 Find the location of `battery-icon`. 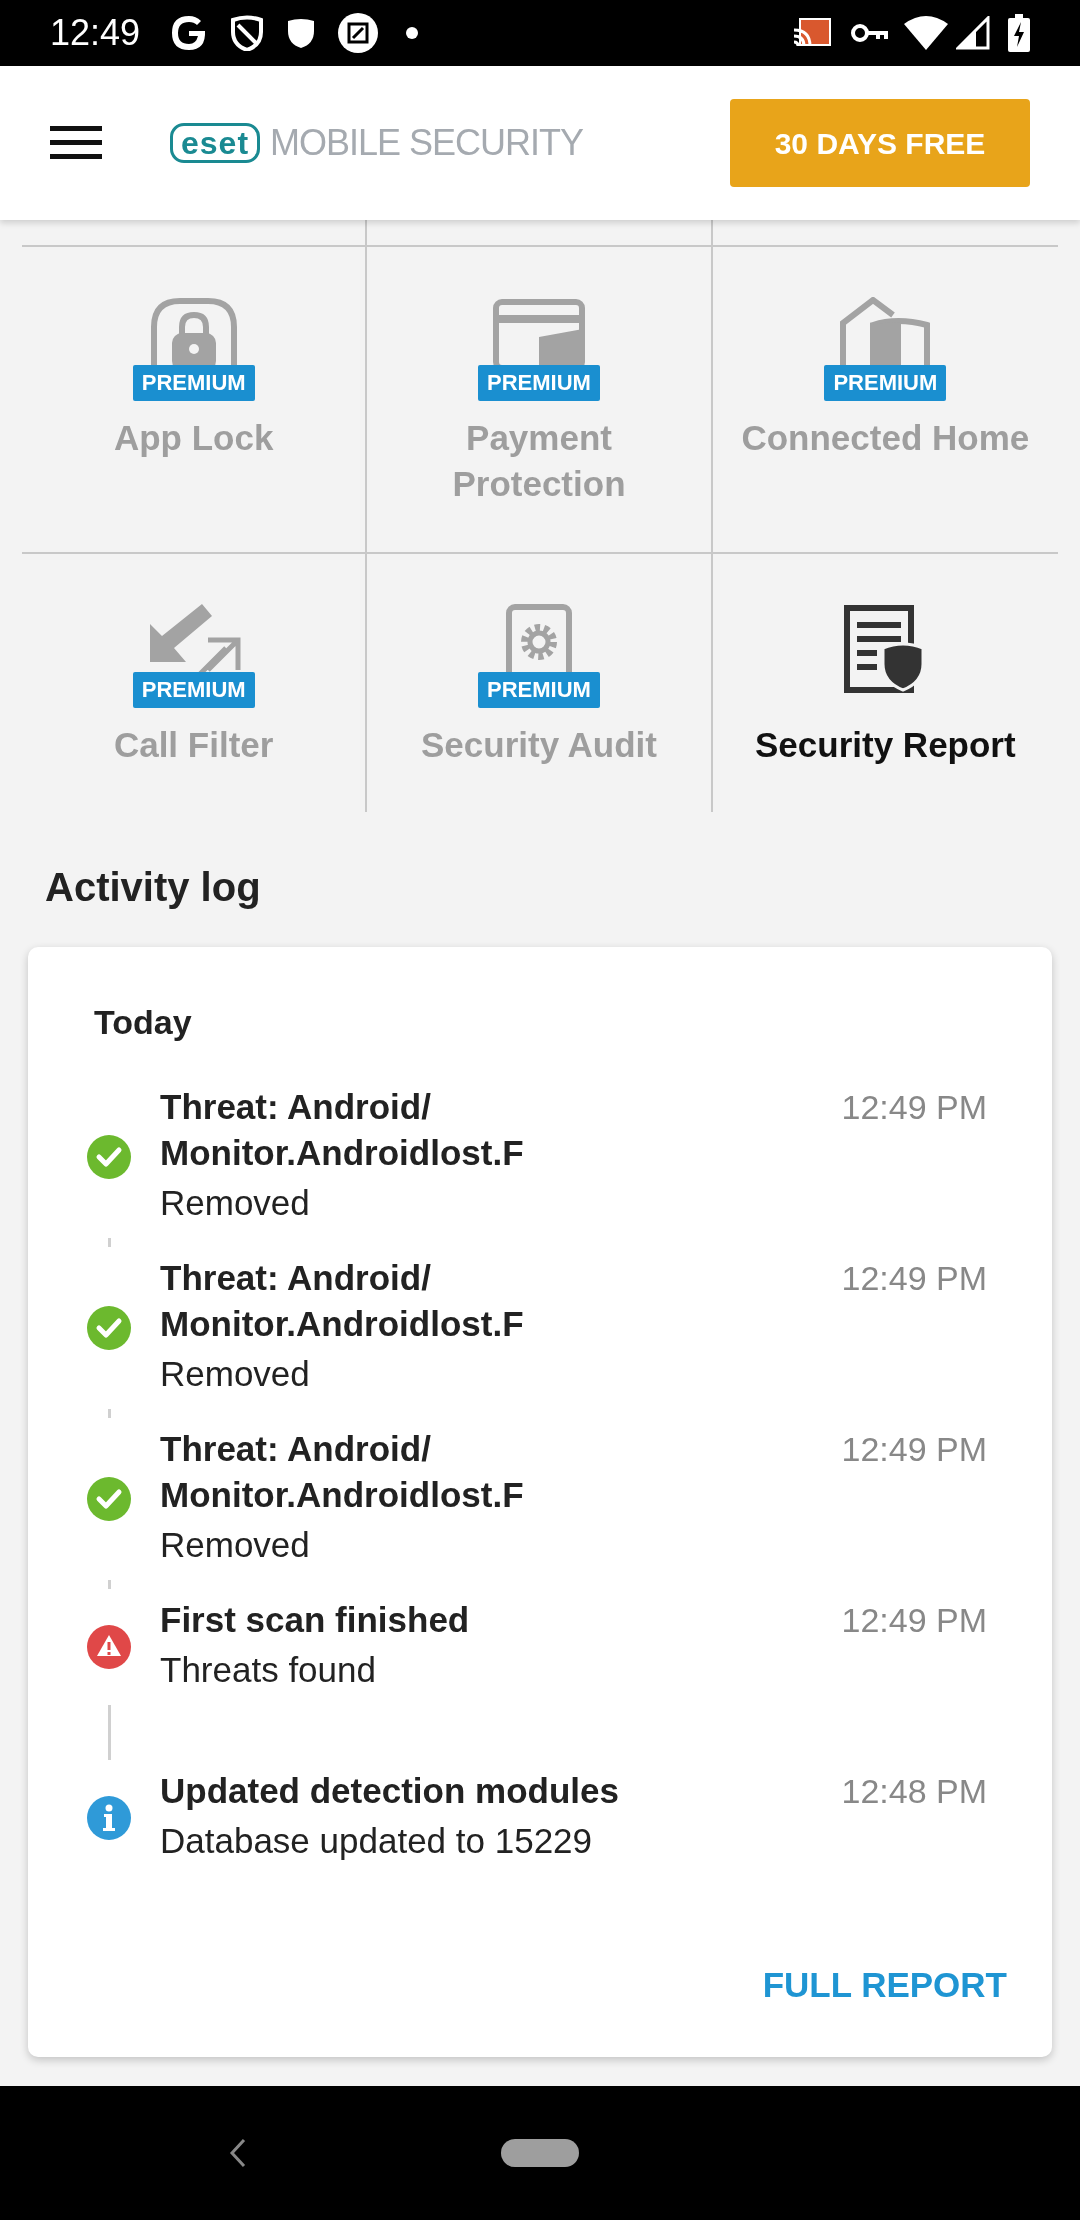

battery-icon is located at coordinates (1019, 33).